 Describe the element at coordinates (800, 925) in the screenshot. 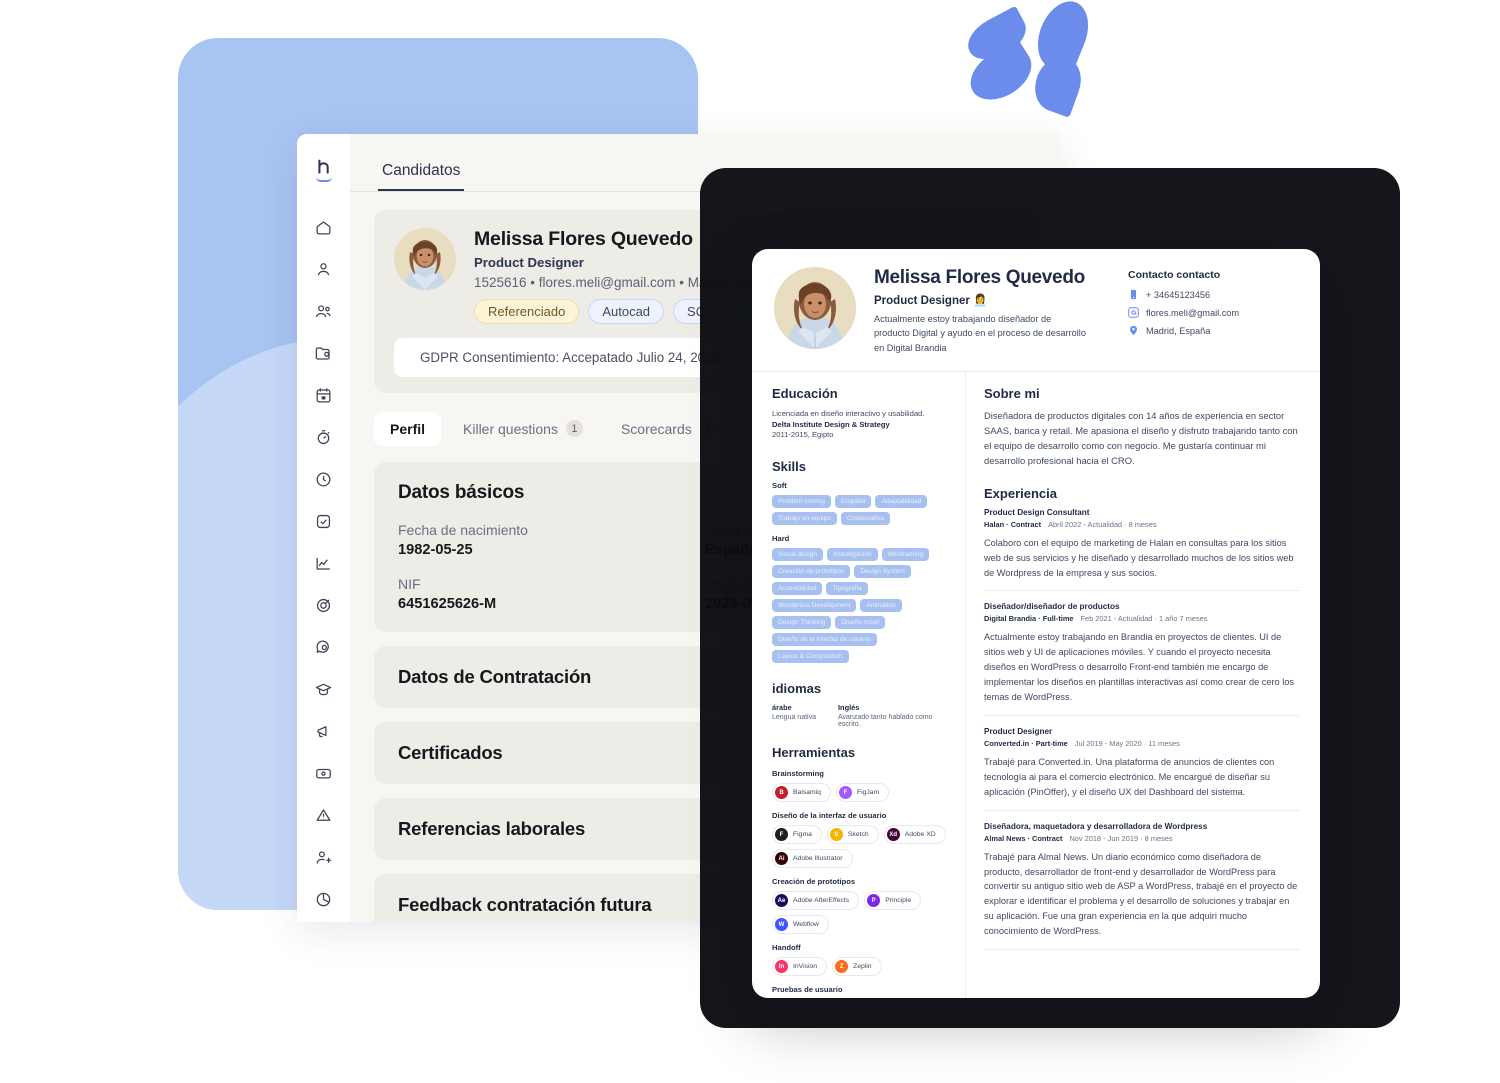

I see `tool-chip: W Webflow` at that location.